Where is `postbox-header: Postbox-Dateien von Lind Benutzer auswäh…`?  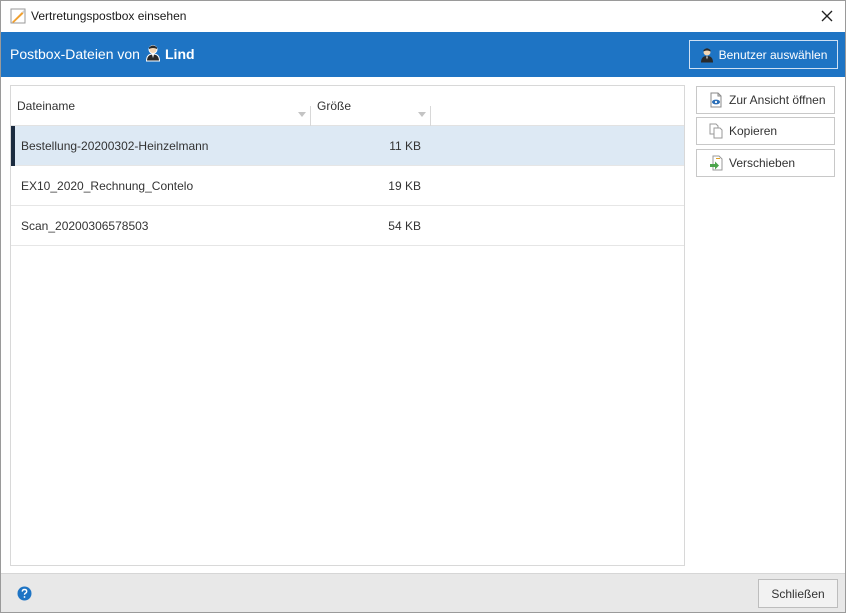
postbox-header: Postbox-Dateien von Lind Benutzer auswäh… is located at coordinates (423, 54).